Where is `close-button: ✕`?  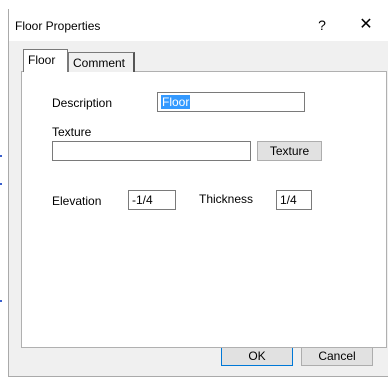
close-button: ✕ is located at coordinates (366, 25).